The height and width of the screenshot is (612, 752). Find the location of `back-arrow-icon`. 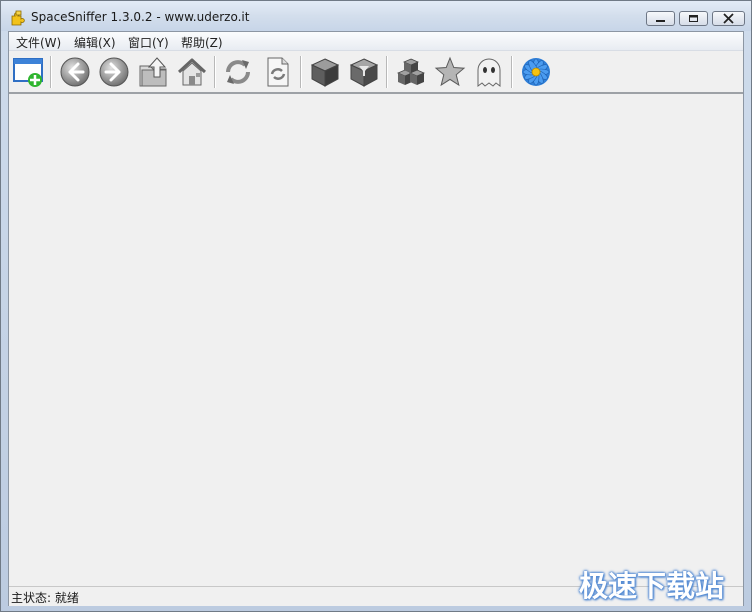

back-arrow-icon is located at coordinates (75, 72).